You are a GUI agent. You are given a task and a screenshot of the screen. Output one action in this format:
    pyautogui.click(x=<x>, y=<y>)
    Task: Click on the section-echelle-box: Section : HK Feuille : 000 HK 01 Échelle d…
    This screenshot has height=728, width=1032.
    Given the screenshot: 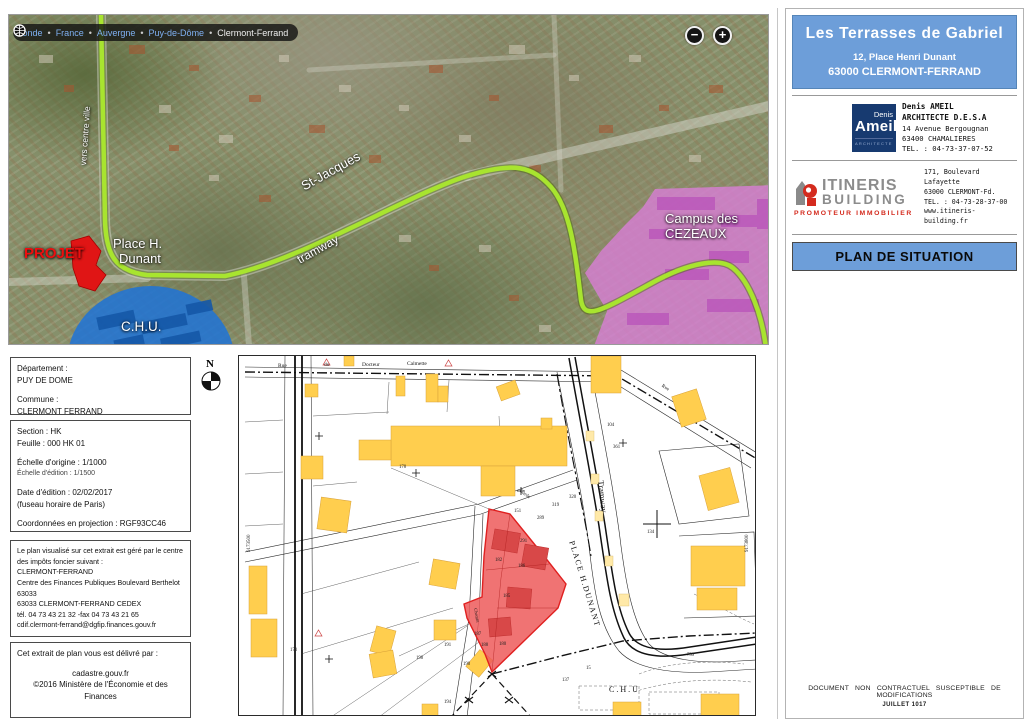 What is the action you would take?
    pyautogui.click(x=100, y=476)
    